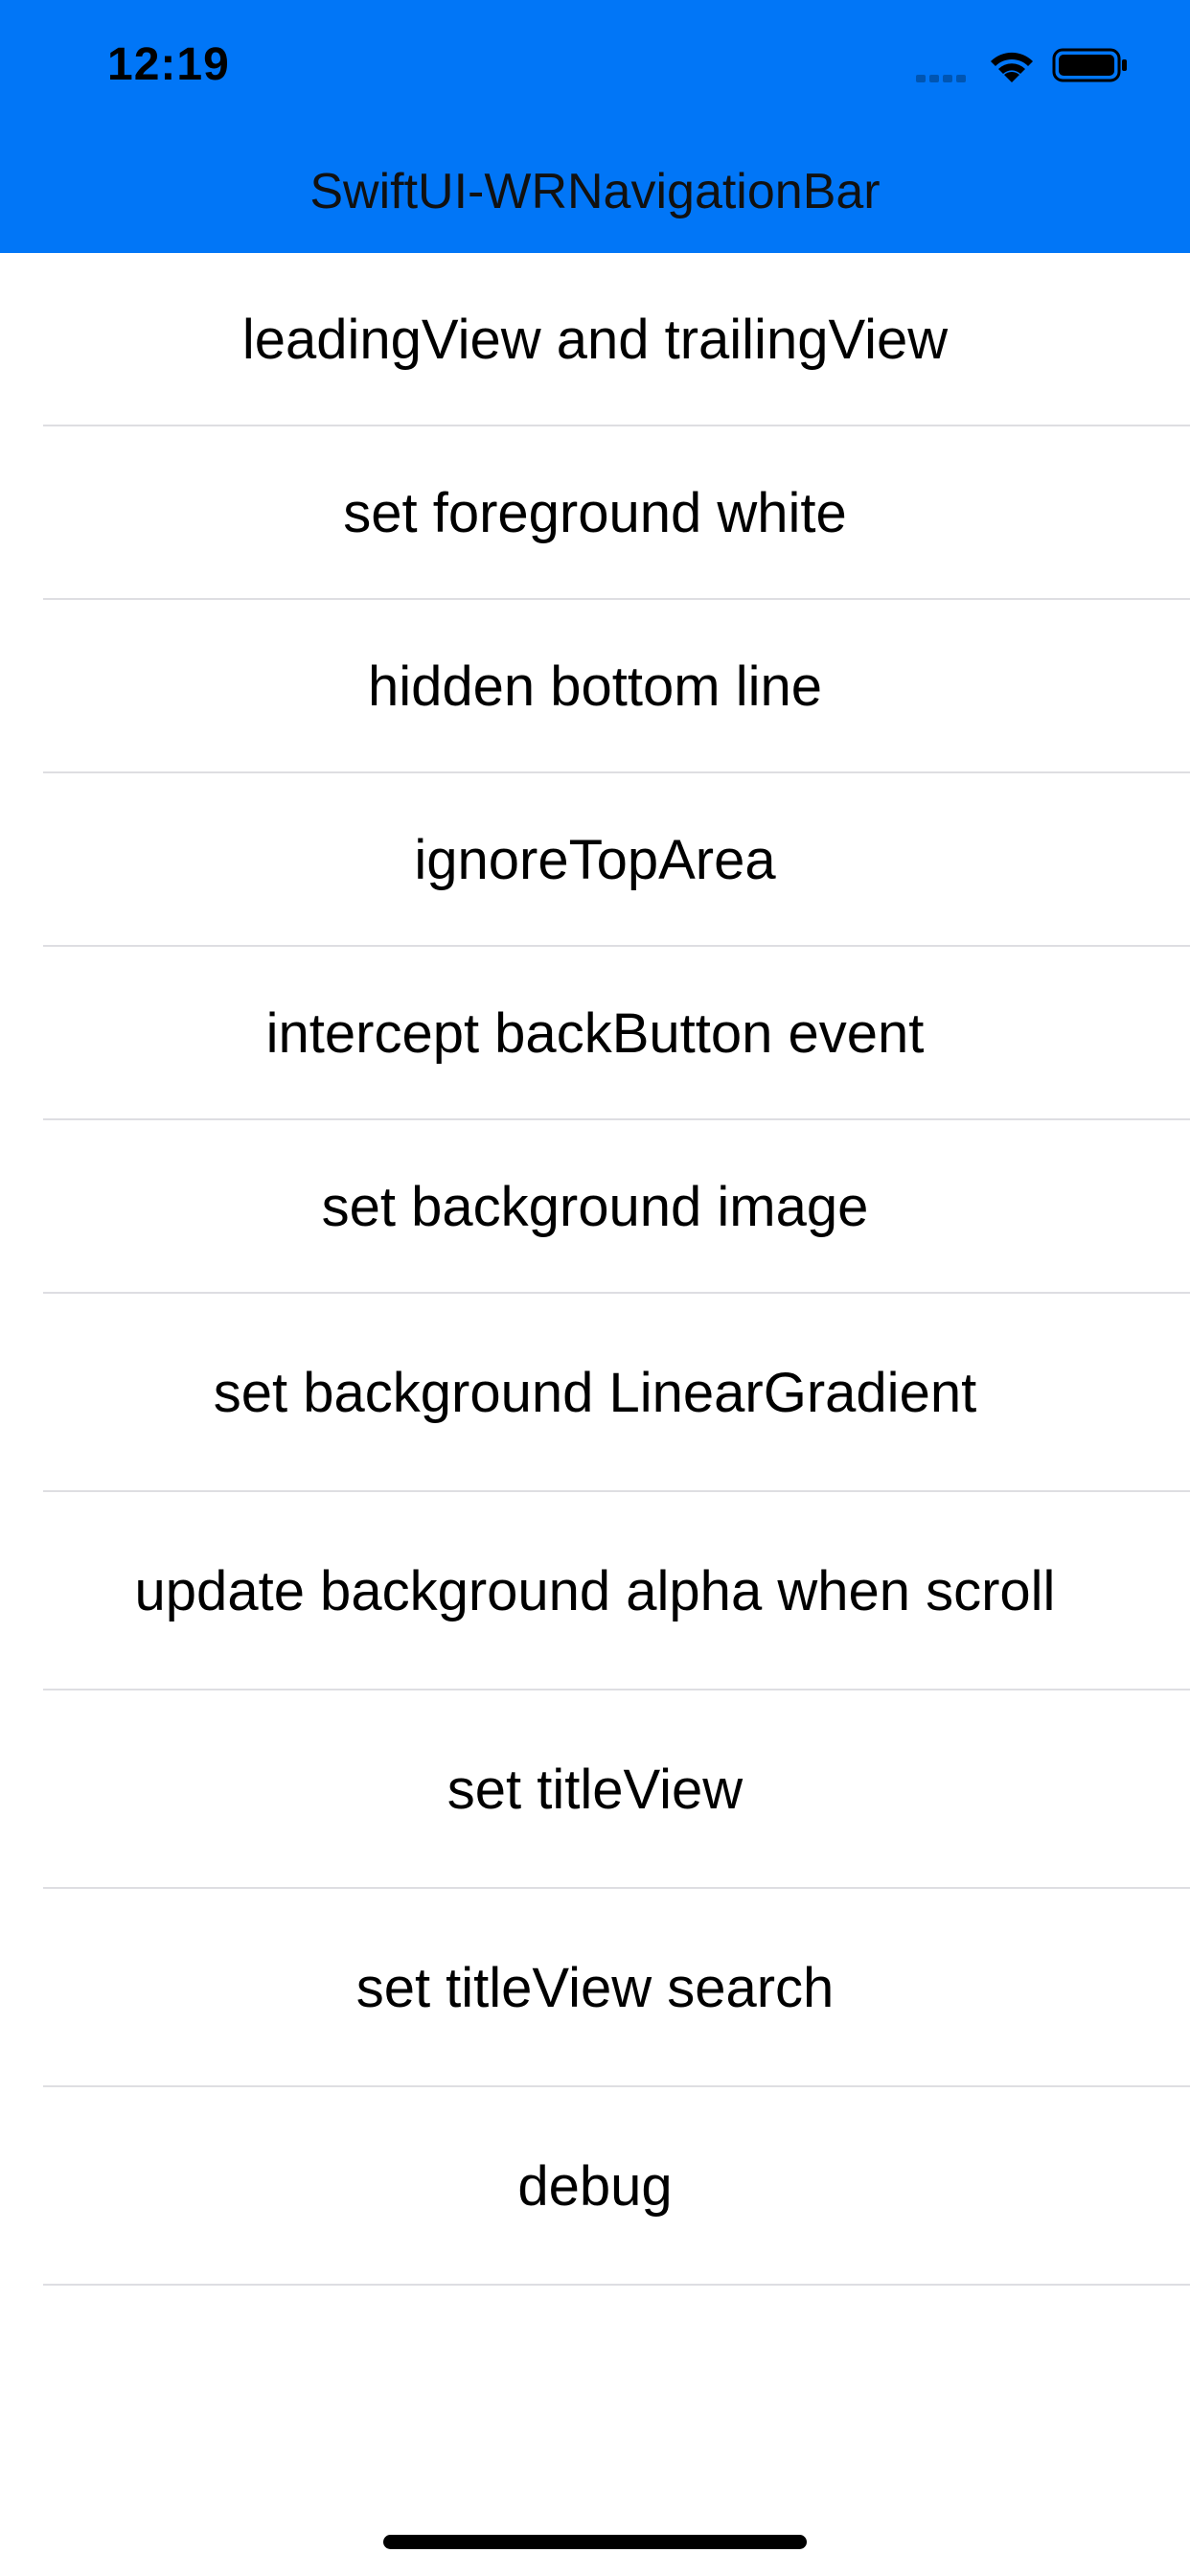 The height and width of the screenshot is (2576, 1190). Describe the element at coordinates (595, 191) in the screenshot. I see `navigation-title: SwiftUI-WRNavigationBar` at that location.